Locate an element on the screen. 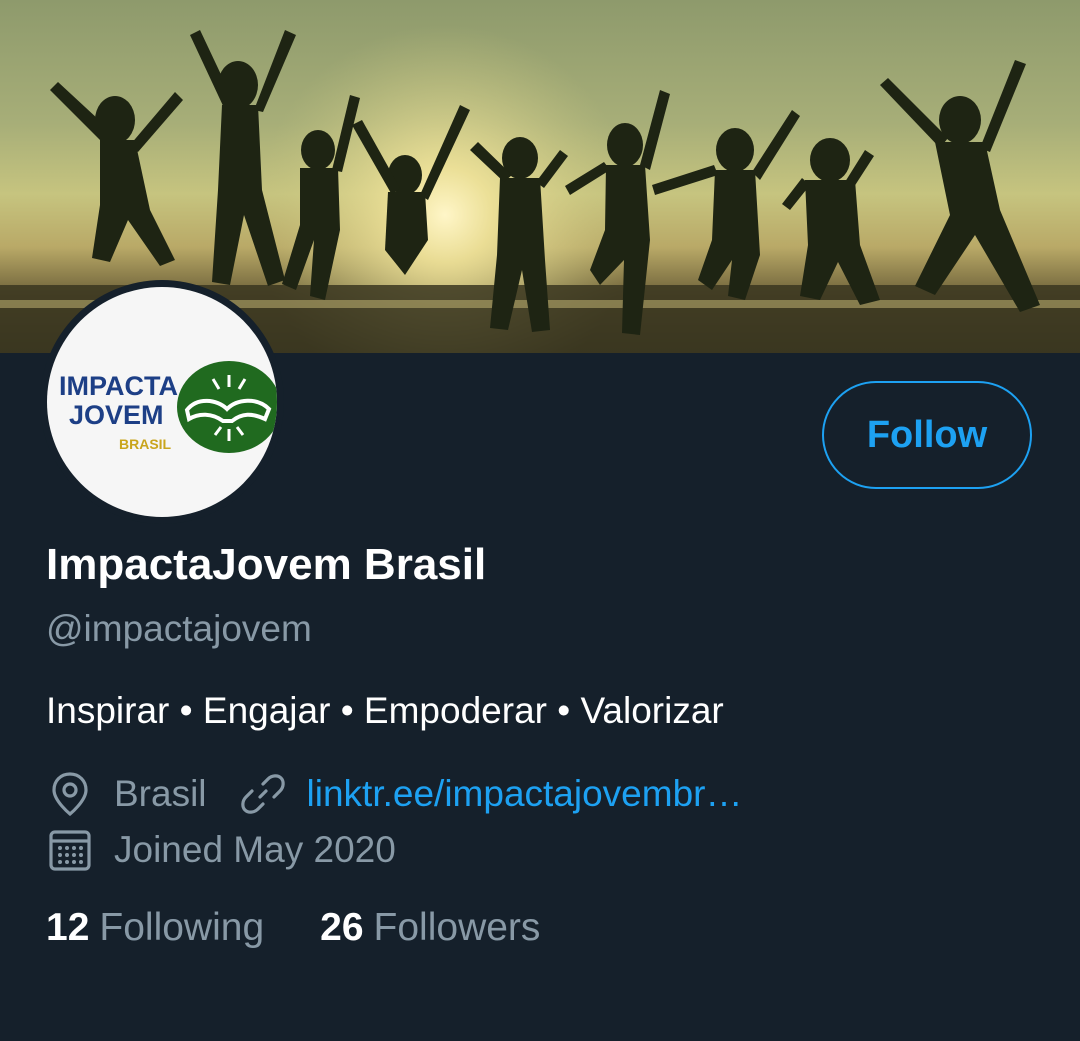 The image size is (1080, 1041). profile-joined-row: Joined May 2020 is located at coordinates (221, 850).